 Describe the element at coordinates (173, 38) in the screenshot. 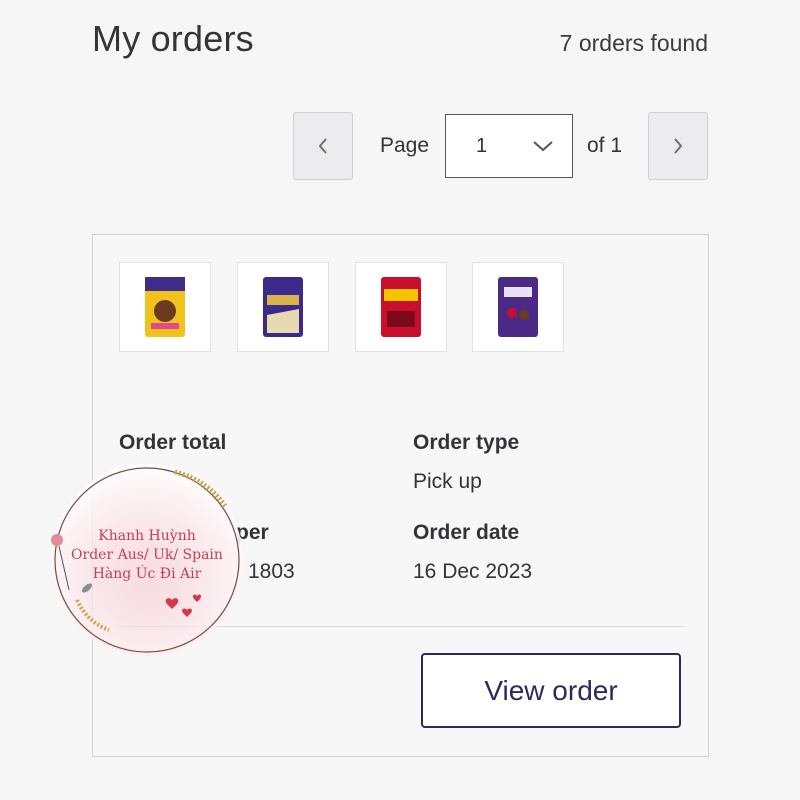

I see `page-title: My orders` at that location.